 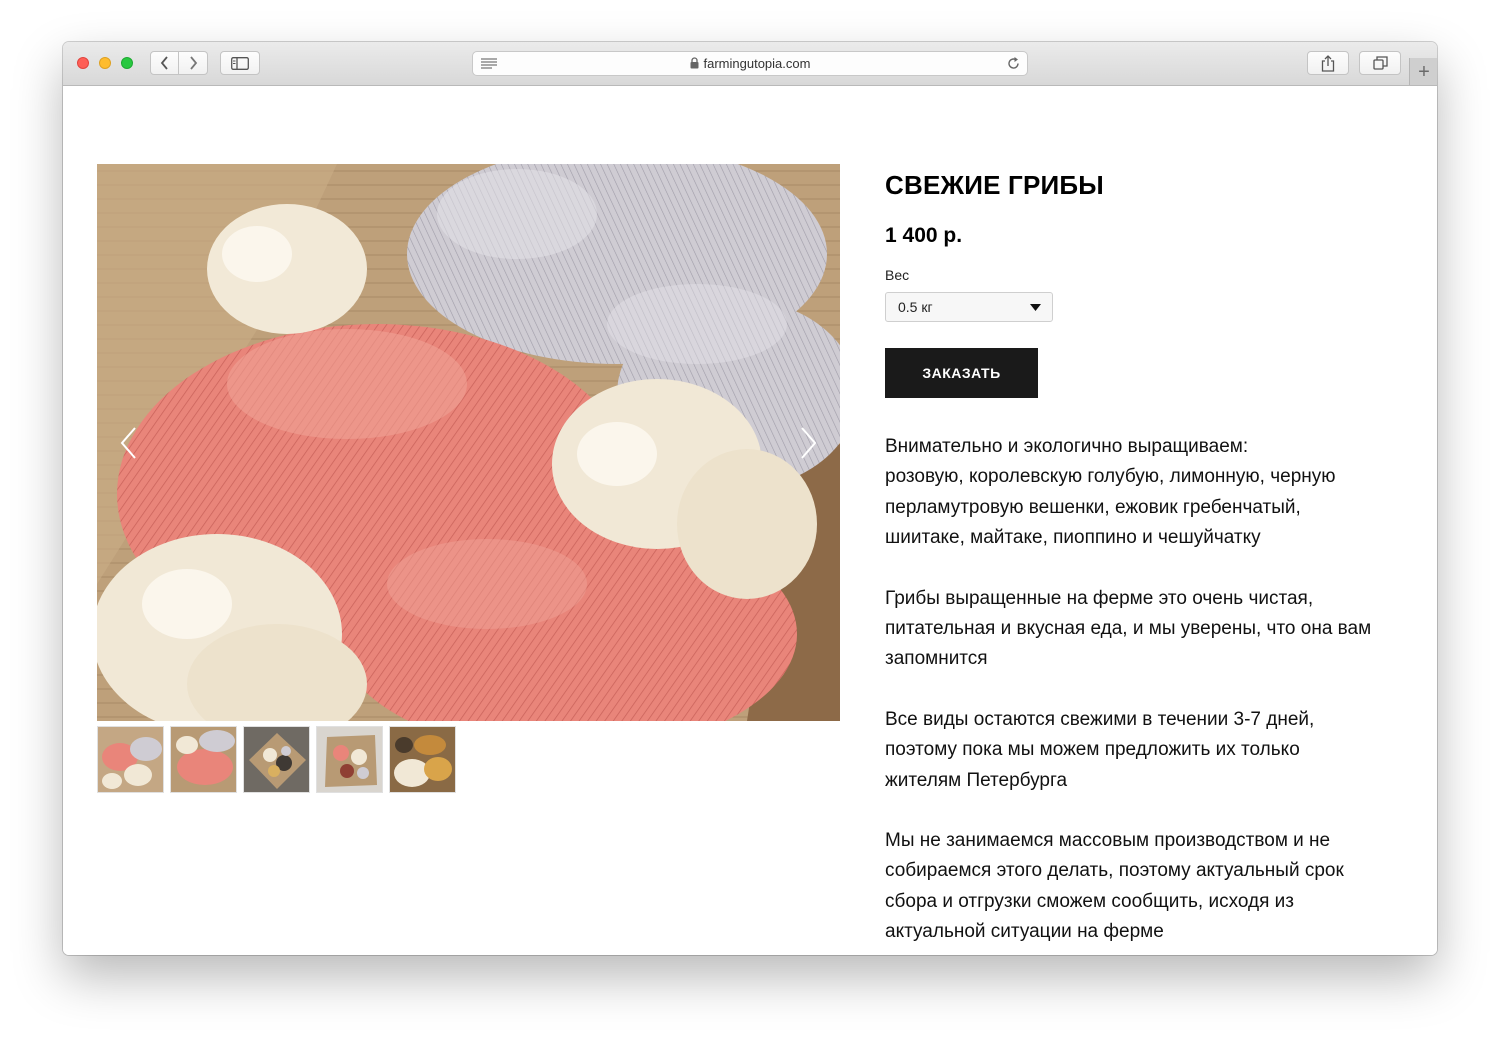 What do you see at coordinates (936, 659) in the screenshot?
I see `description-line: запомнится` at bounding box center [936, 659].